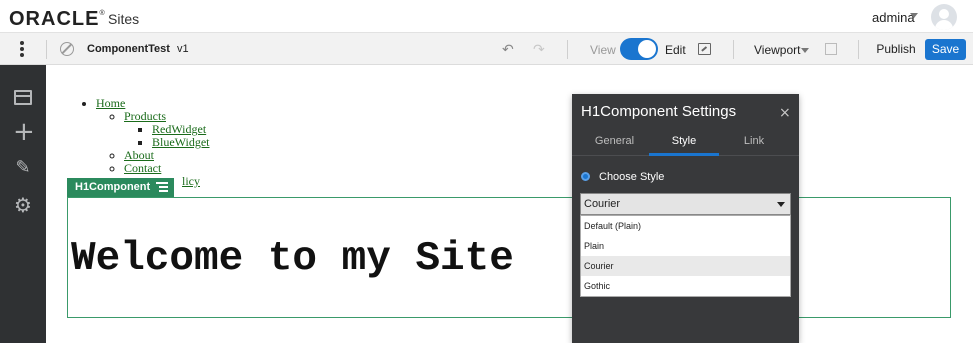  Describe the element at coordinates (685, 204) in the screenshot. I see `style-select: Courier` at that location.